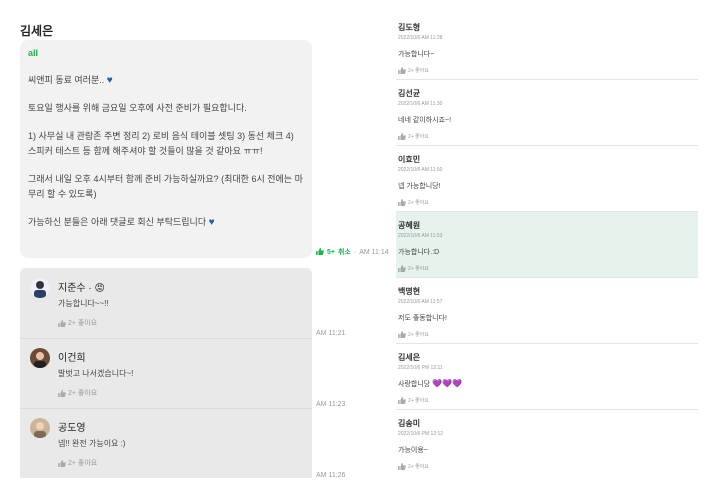  I want to click on comment-date: 2022/10/6 AM 11:53, so click(420, 236).